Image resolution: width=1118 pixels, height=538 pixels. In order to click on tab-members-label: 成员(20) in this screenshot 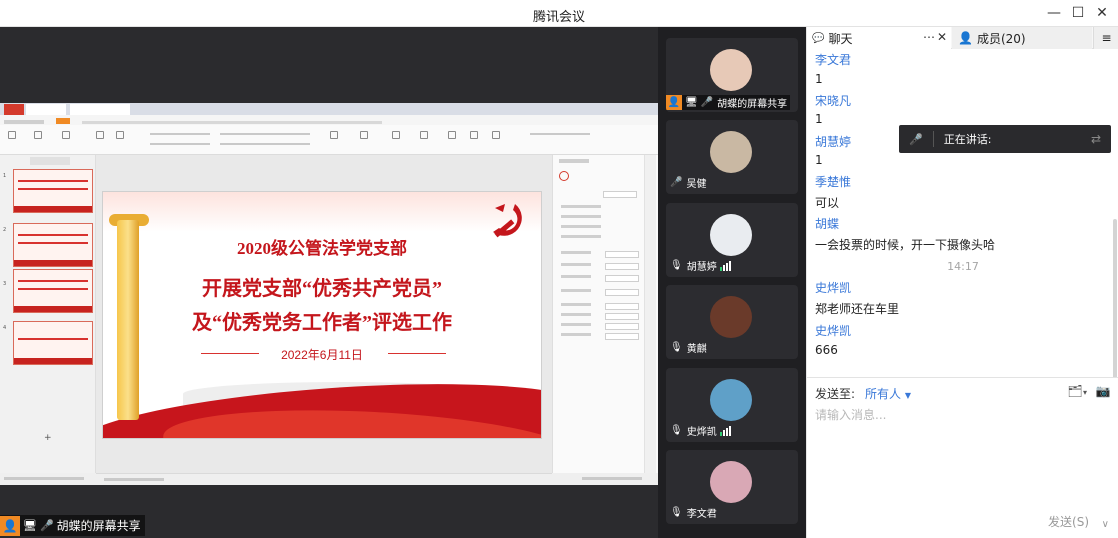, I will do `click(1001, 38)`.